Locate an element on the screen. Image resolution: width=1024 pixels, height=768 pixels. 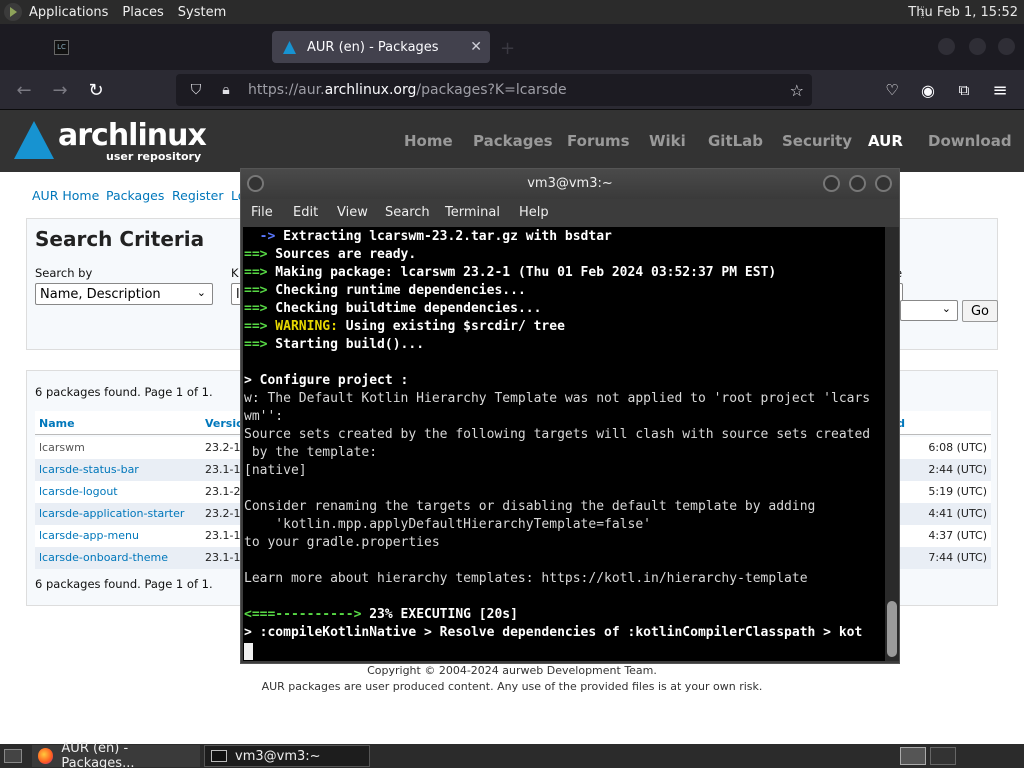
close-tab-icon: ✕ is located at coordinates (476, 47).